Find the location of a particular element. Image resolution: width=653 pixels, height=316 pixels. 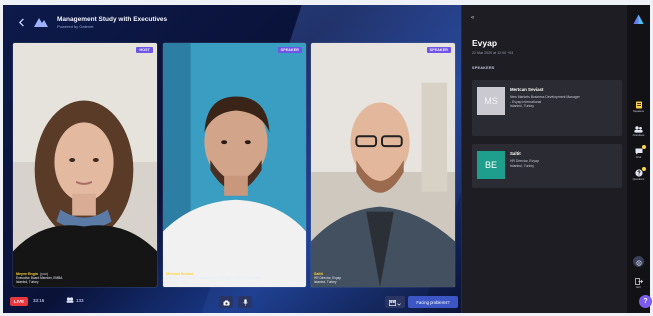

attendees-icon is located at coordinates (638, 129).